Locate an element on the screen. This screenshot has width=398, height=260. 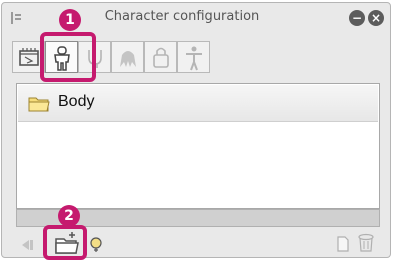
tab-hair is located at coordinates (127, 57).